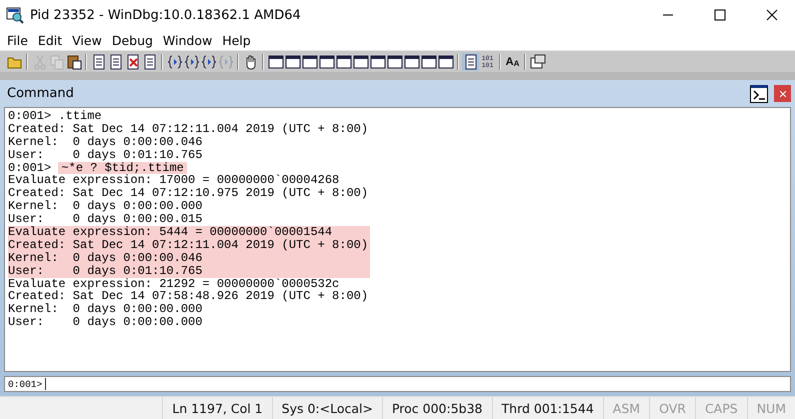 The width and height of the screenshot is (795, 419). What do you see at coordinates (547, 408) in the screenshot?
I see `status-item: Thrd 001:1544` at bounding box center [547, 408].